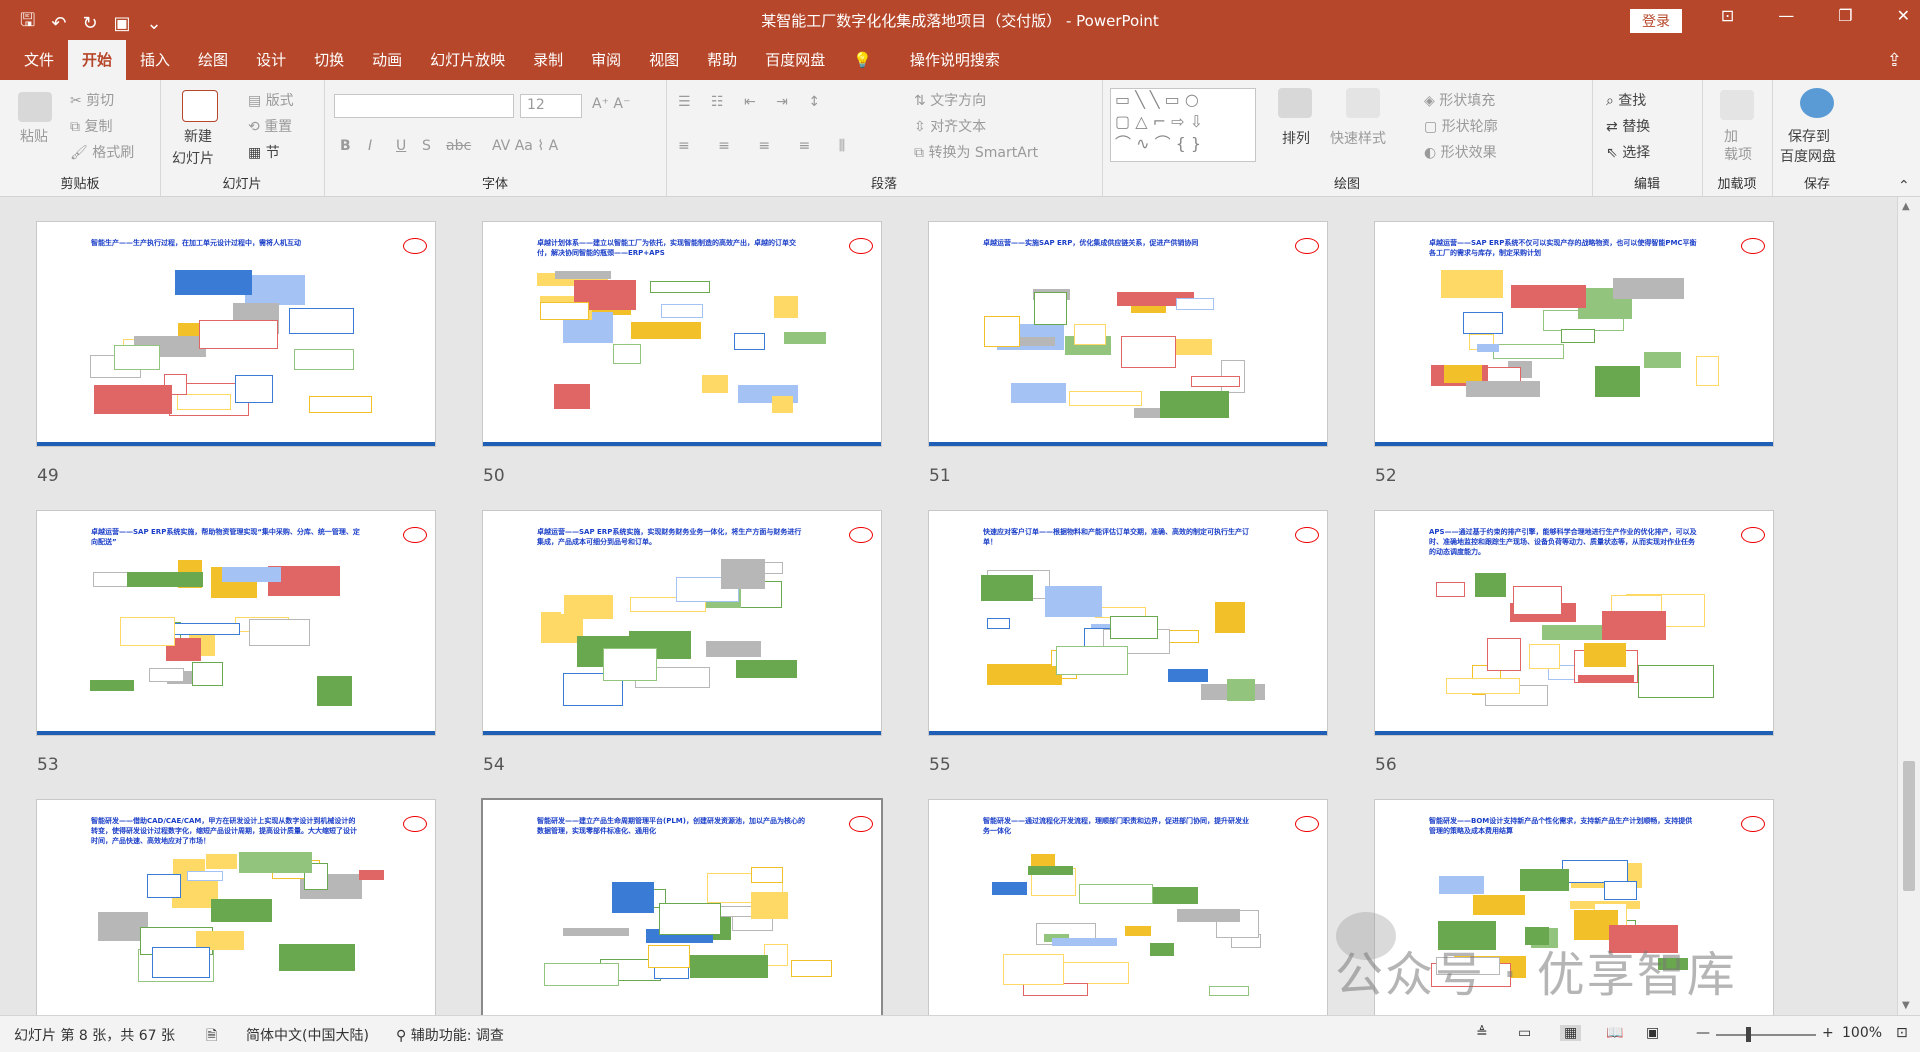  What do you see at coordinates (271, 60) in the screenshot?
I see `tab-4: 设计` at bounding box center [271, 60].